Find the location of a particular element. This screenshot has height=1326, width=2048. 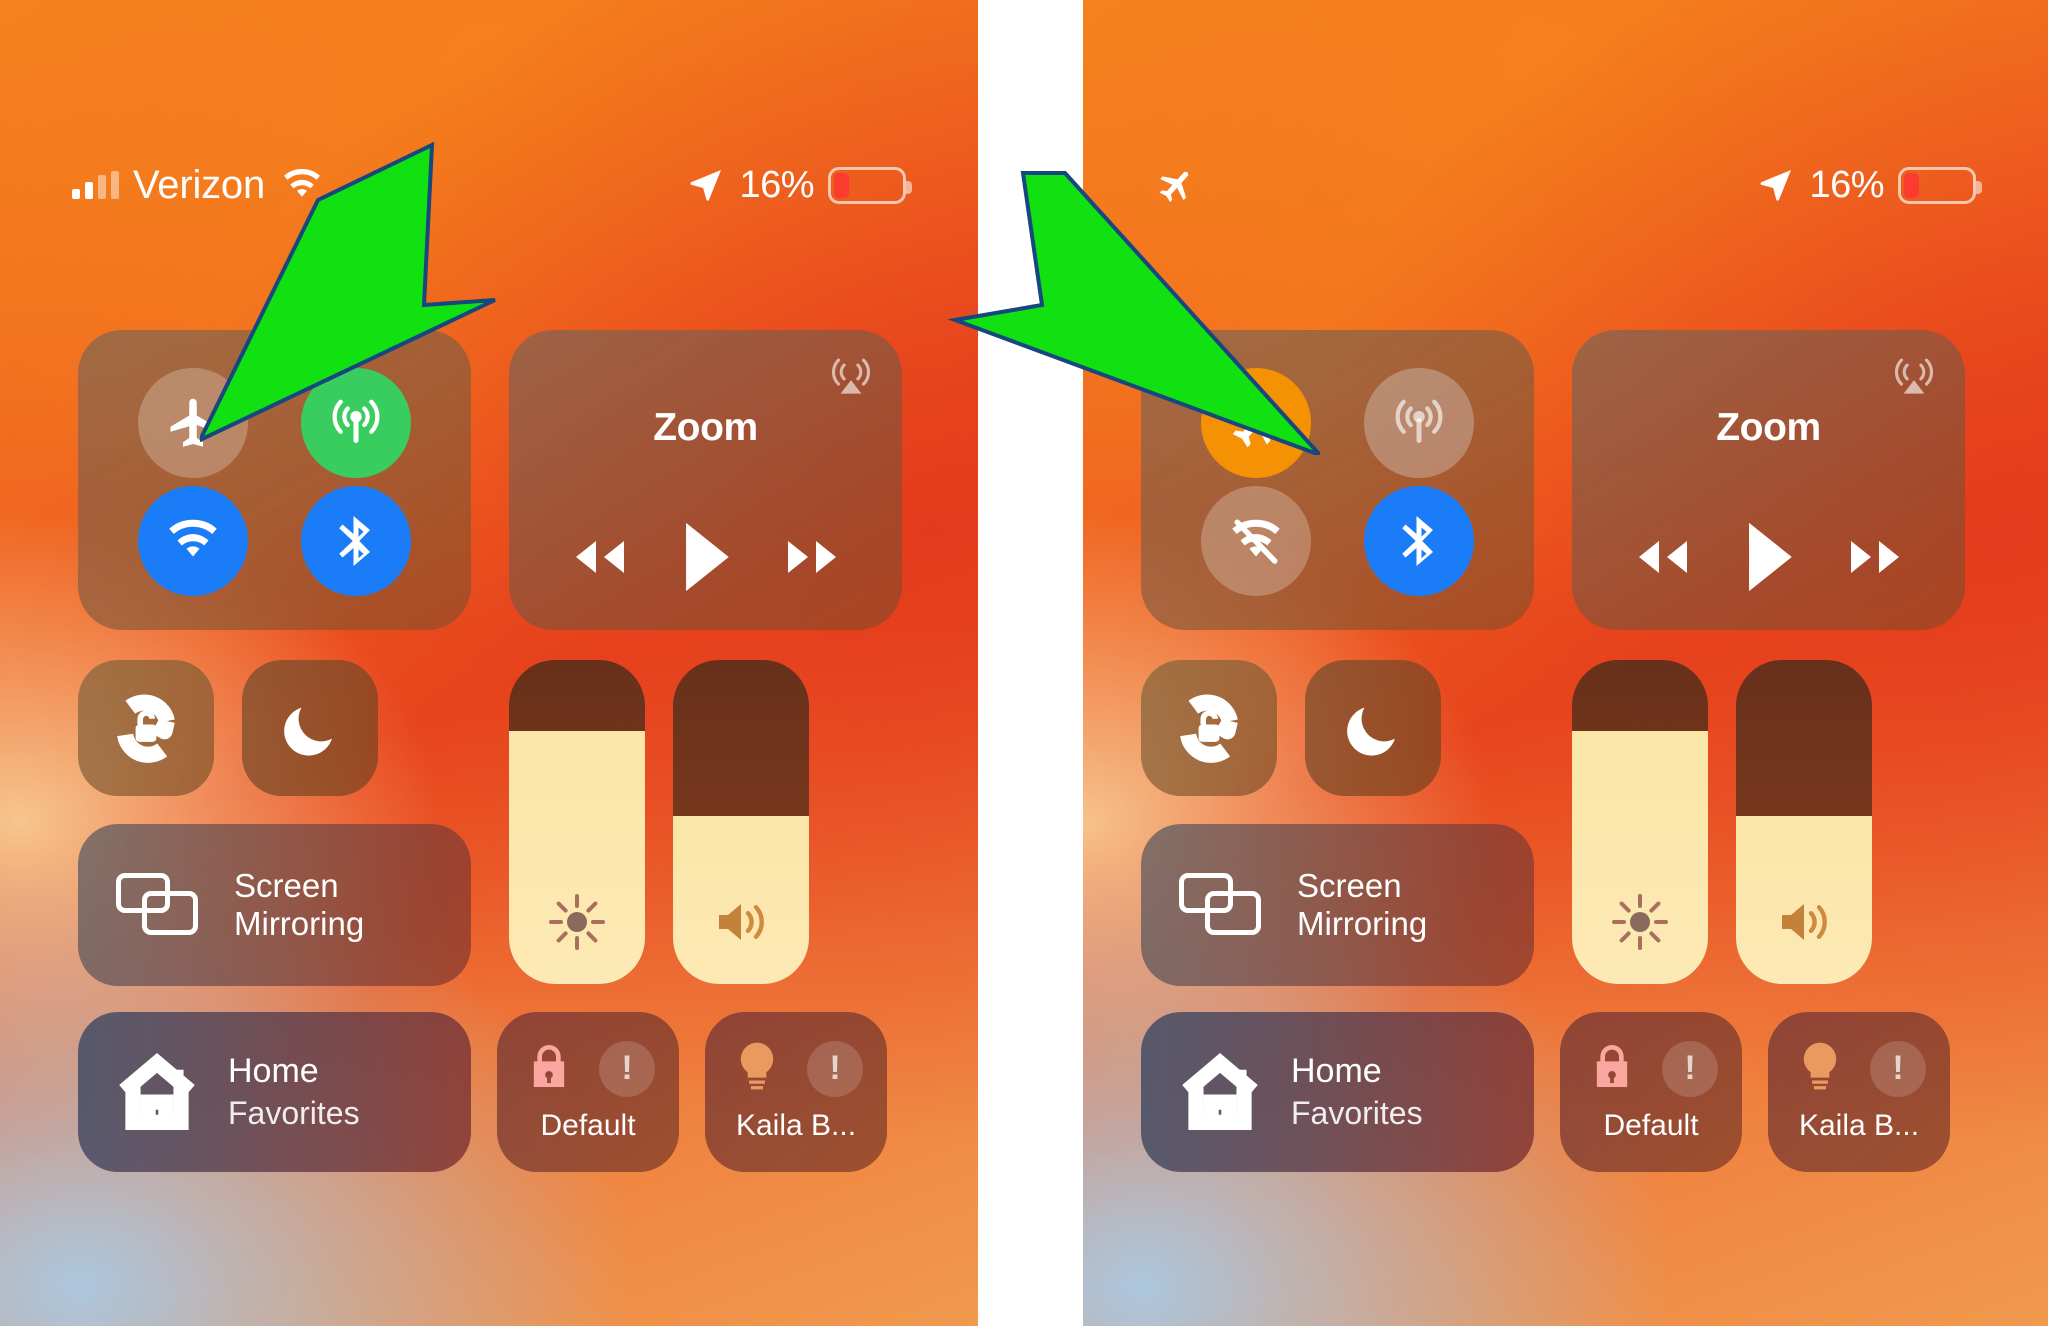

airplane-icon is located at coordinates (1174, 187).